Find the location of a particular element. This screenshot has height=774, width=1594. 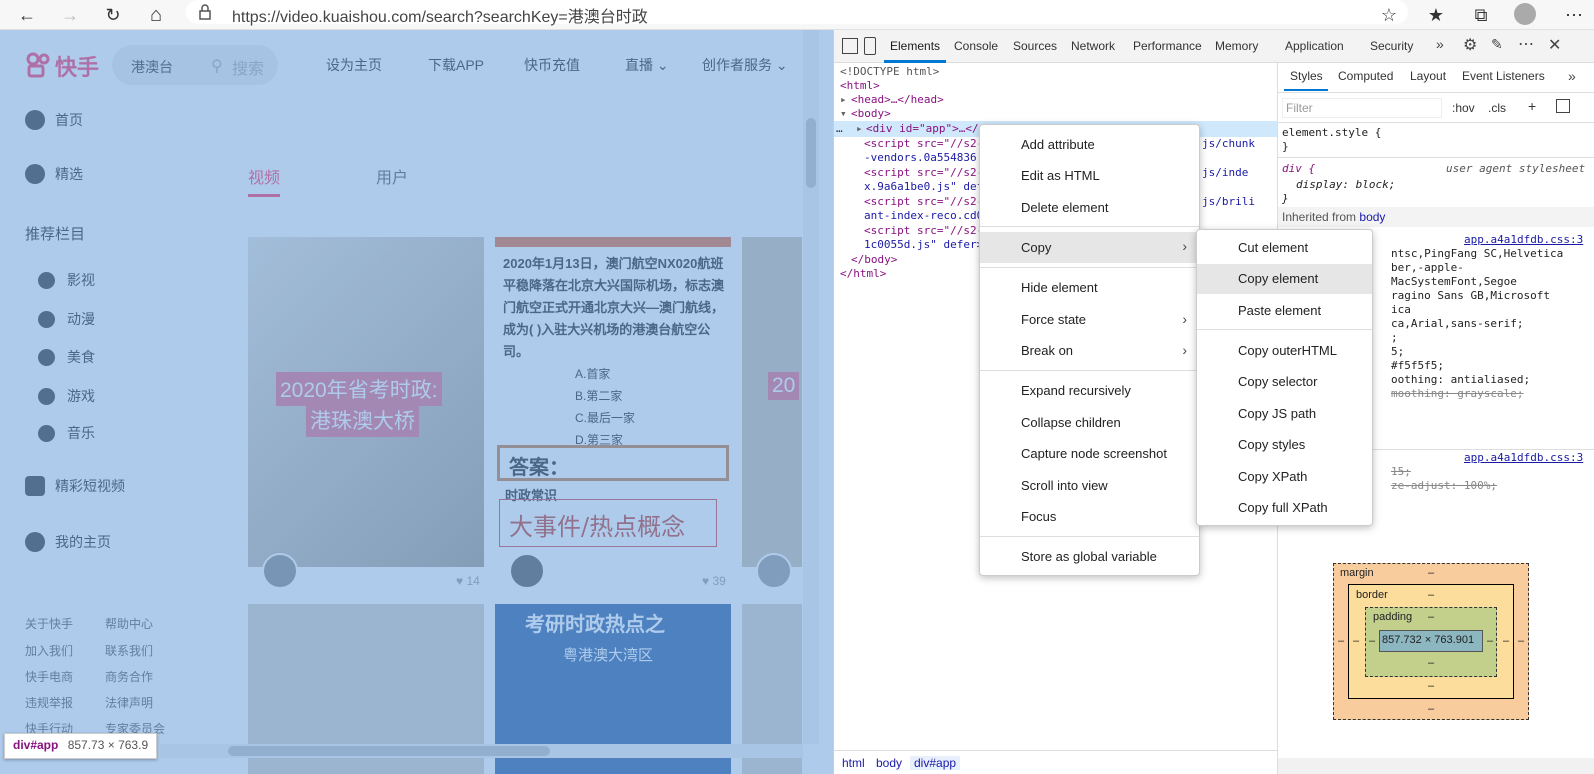

cls-toggle: .cls is located at coordinates (1497, 108).